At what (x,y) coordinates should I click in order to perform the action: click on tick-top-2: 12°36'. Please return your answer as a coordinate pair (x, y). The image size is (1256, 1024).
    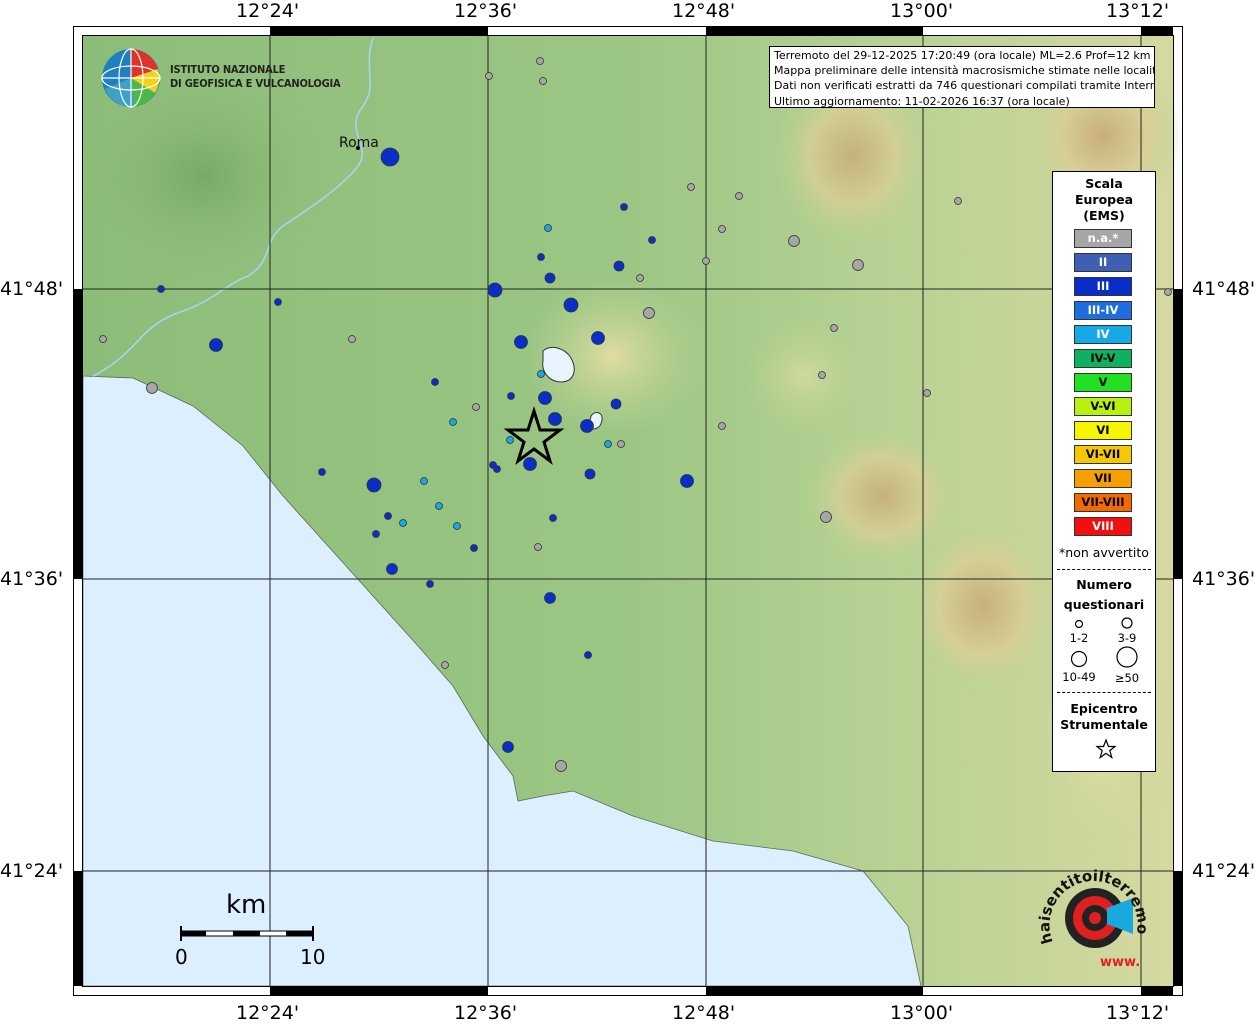
    Looking at the image, I should click on (486, 11).